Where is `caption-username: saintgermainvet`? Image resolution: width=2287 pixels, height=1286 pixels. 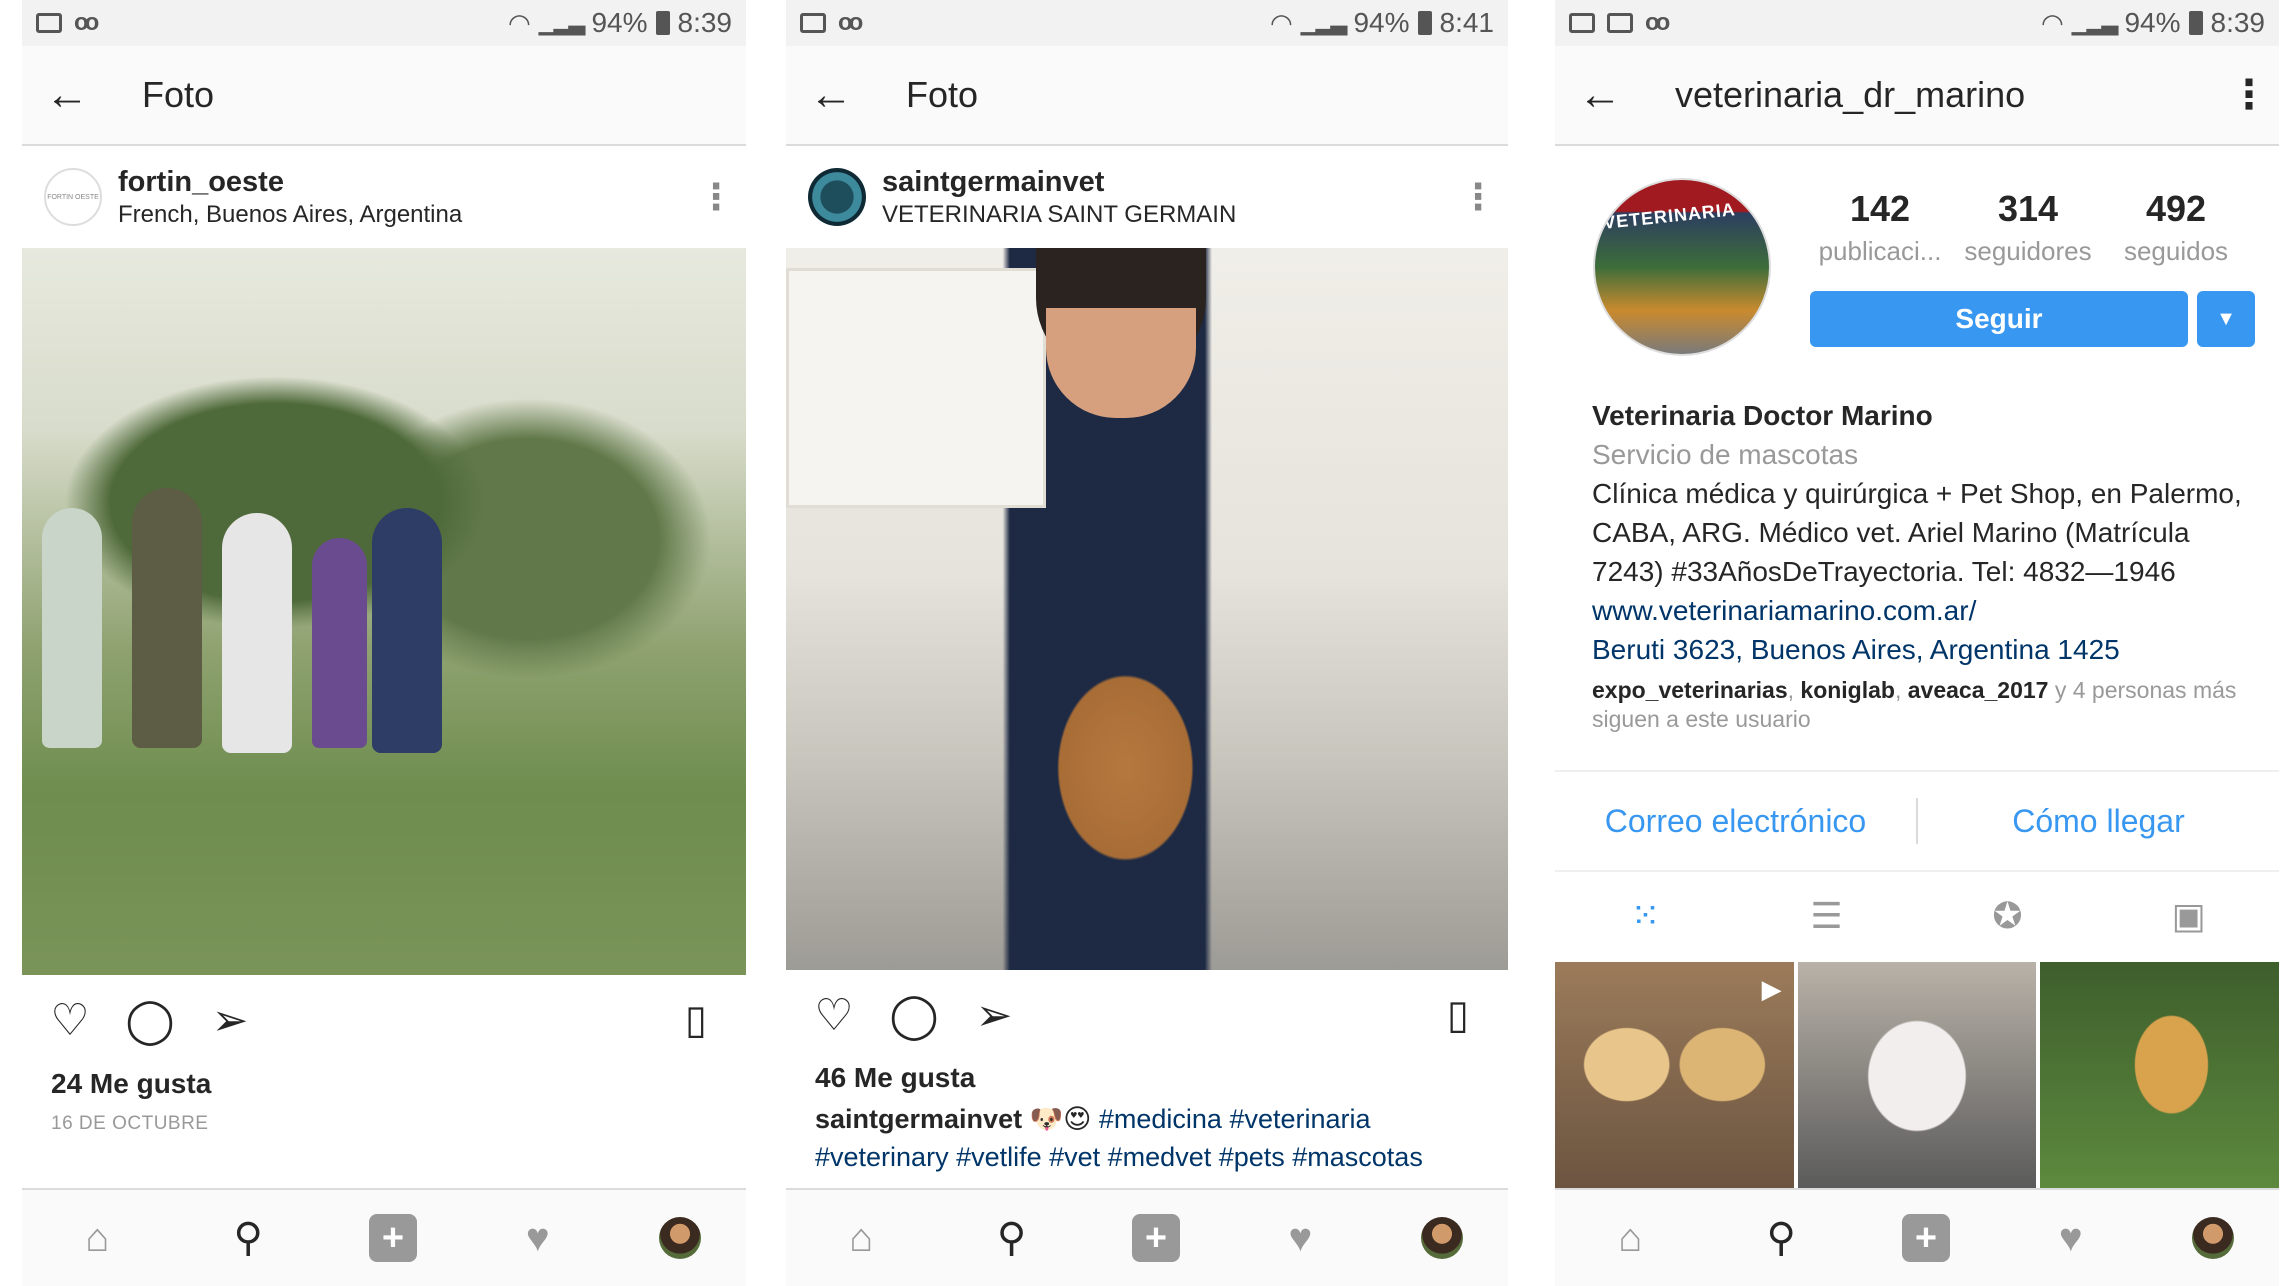
caption-username: saintgermainvet is located at coordinates (918, 1119).